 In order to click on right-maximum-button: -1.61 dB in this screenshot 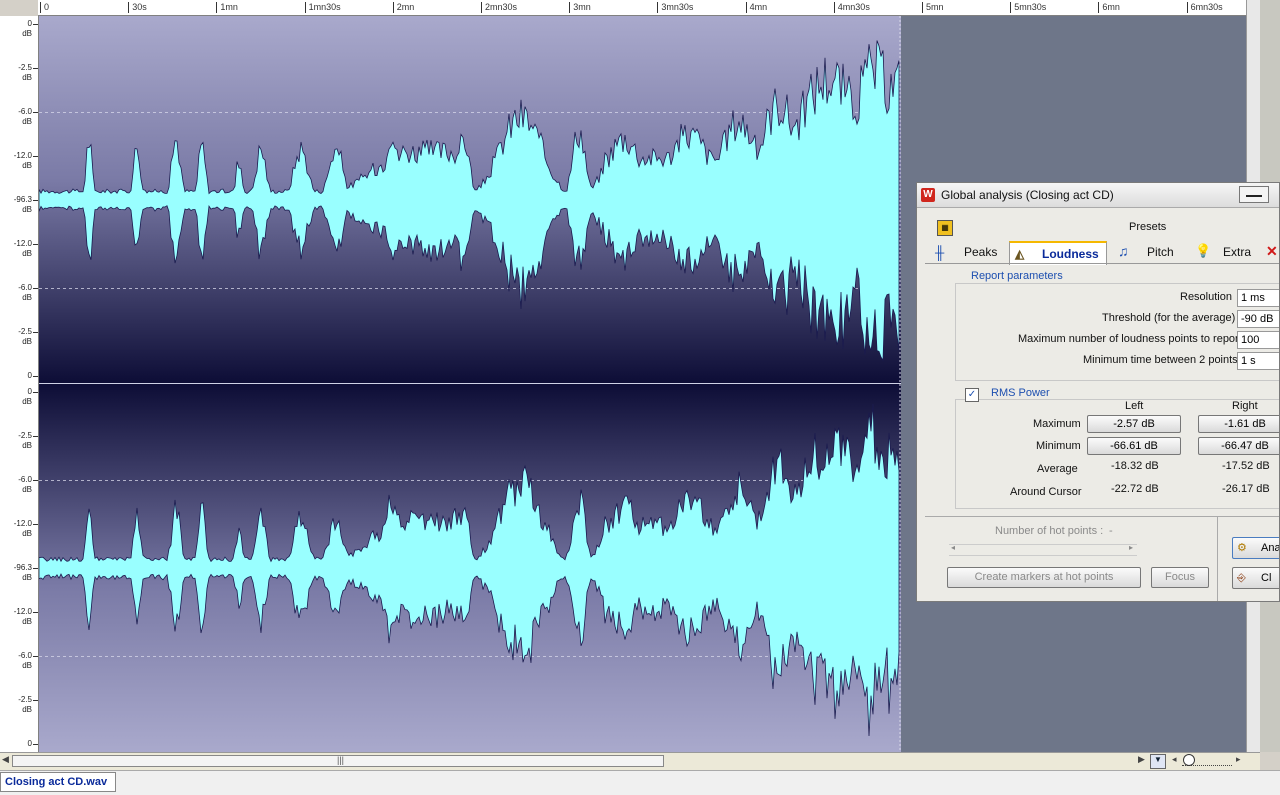, I will do `click(1238, 424)`.